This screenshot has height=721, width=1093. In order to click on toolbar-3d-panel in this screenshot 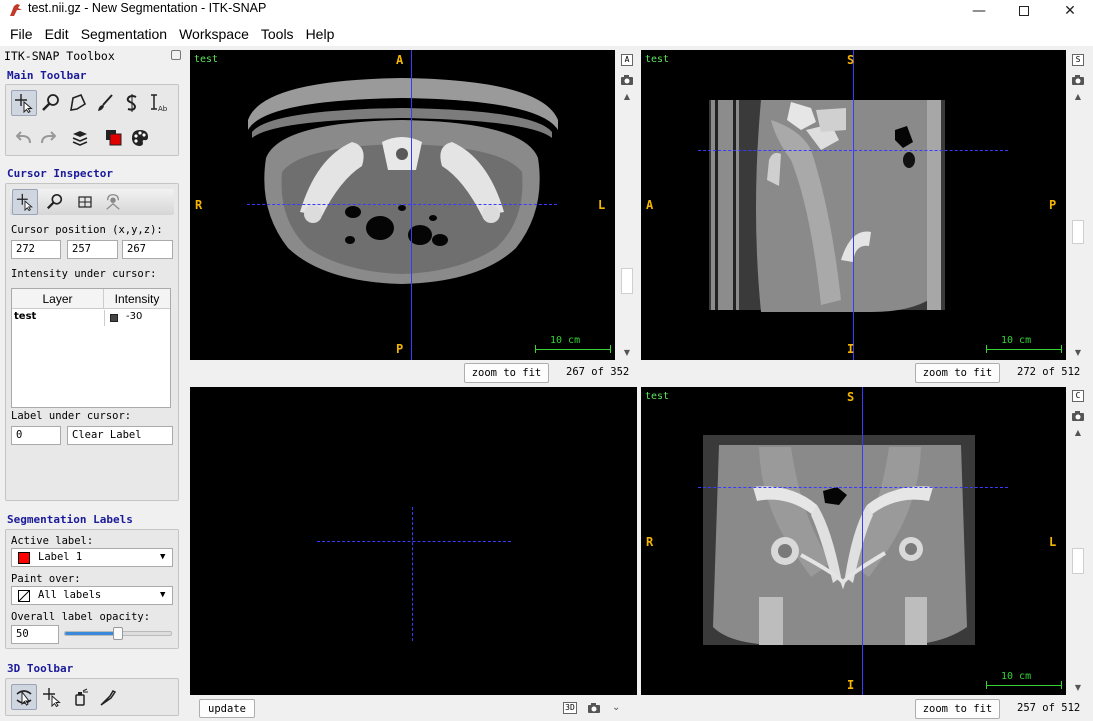, I will do `click(92, 697)`.